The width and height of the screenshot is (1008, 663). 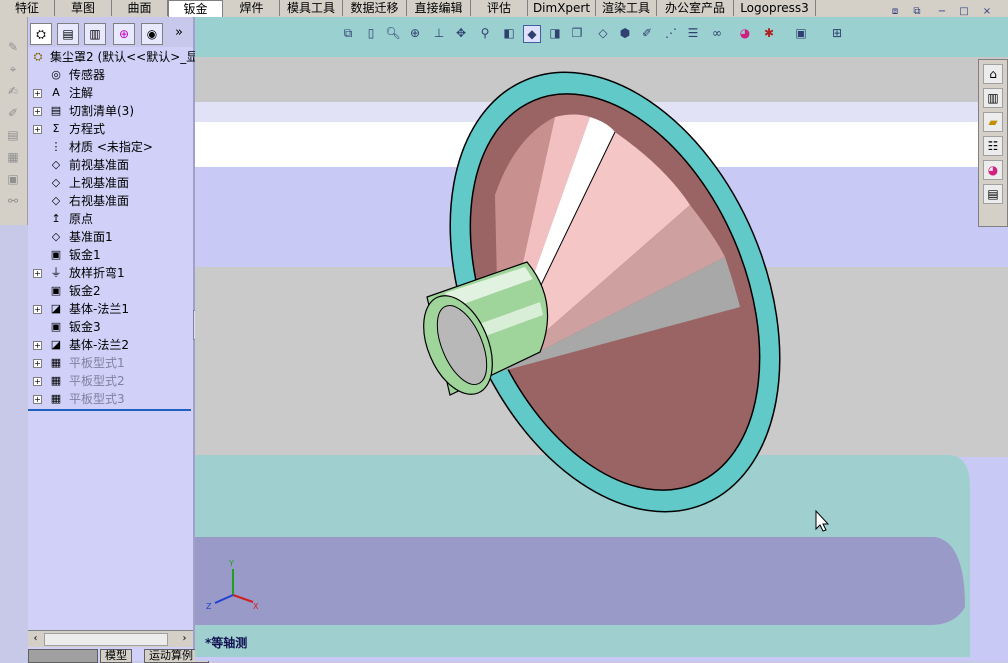 What do you see at coordinates (393, 33) in the screenshot?
I see `zoom-area-icon: 🔍︎` at bounding box center [393, 33].